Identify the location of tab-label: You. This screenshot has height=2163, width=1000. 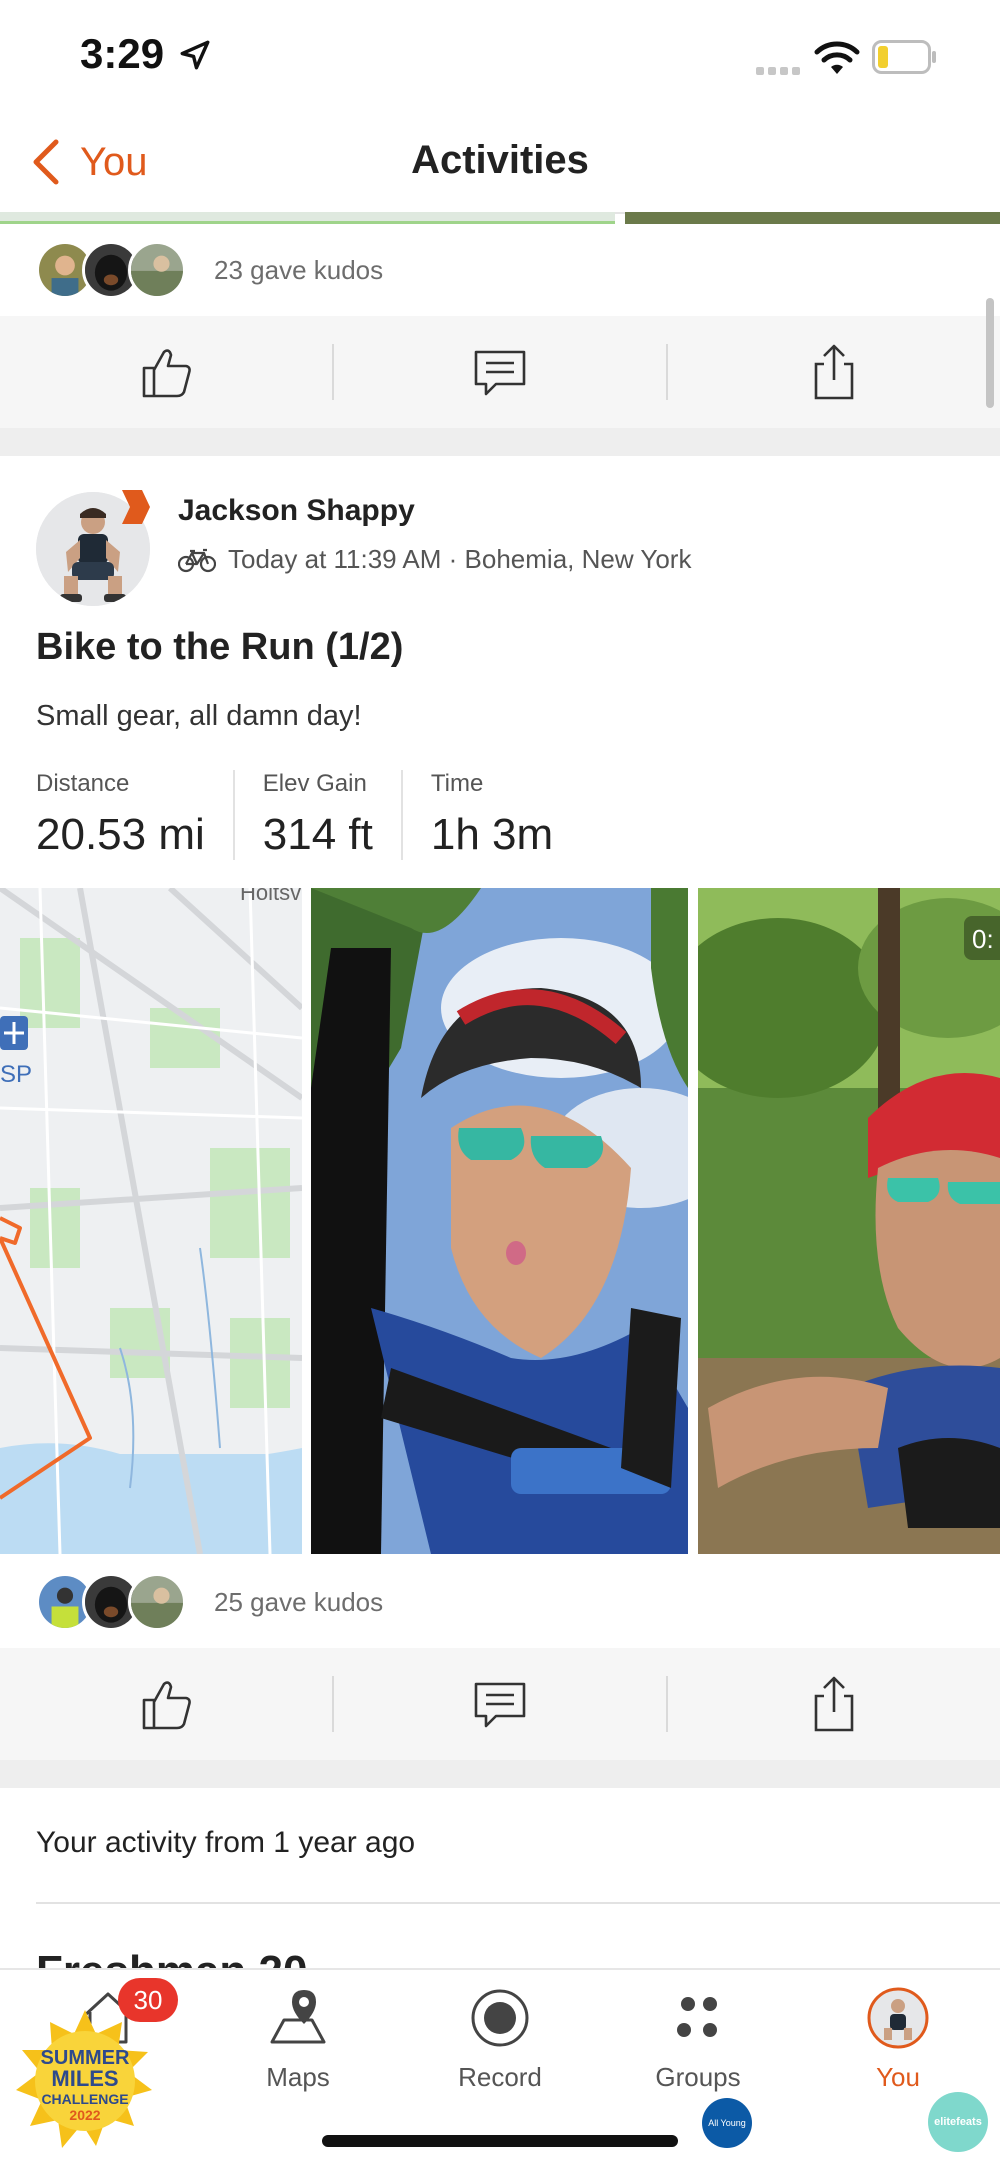
(898, 2077).